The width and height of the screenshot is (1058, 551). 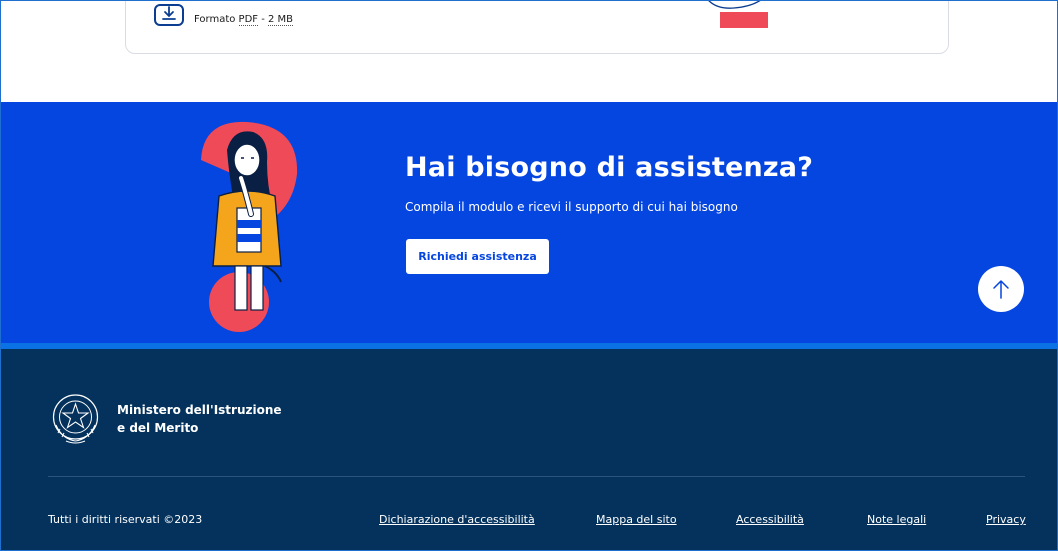 I want to click on arrow-up-icon, so click(x=1001, y=289).